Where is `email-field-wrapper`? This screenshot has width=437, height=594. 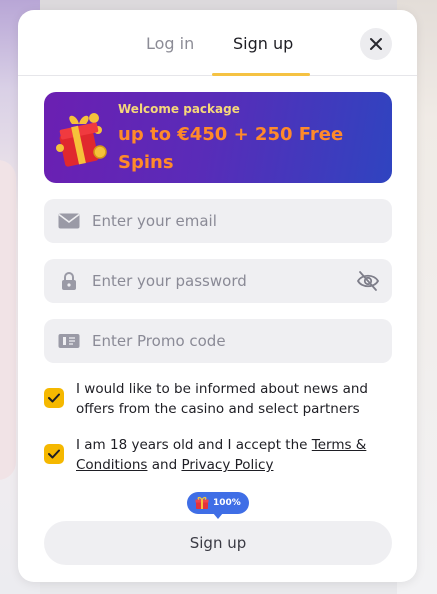 email-field-wrapper is located at coordinates (218, 221).